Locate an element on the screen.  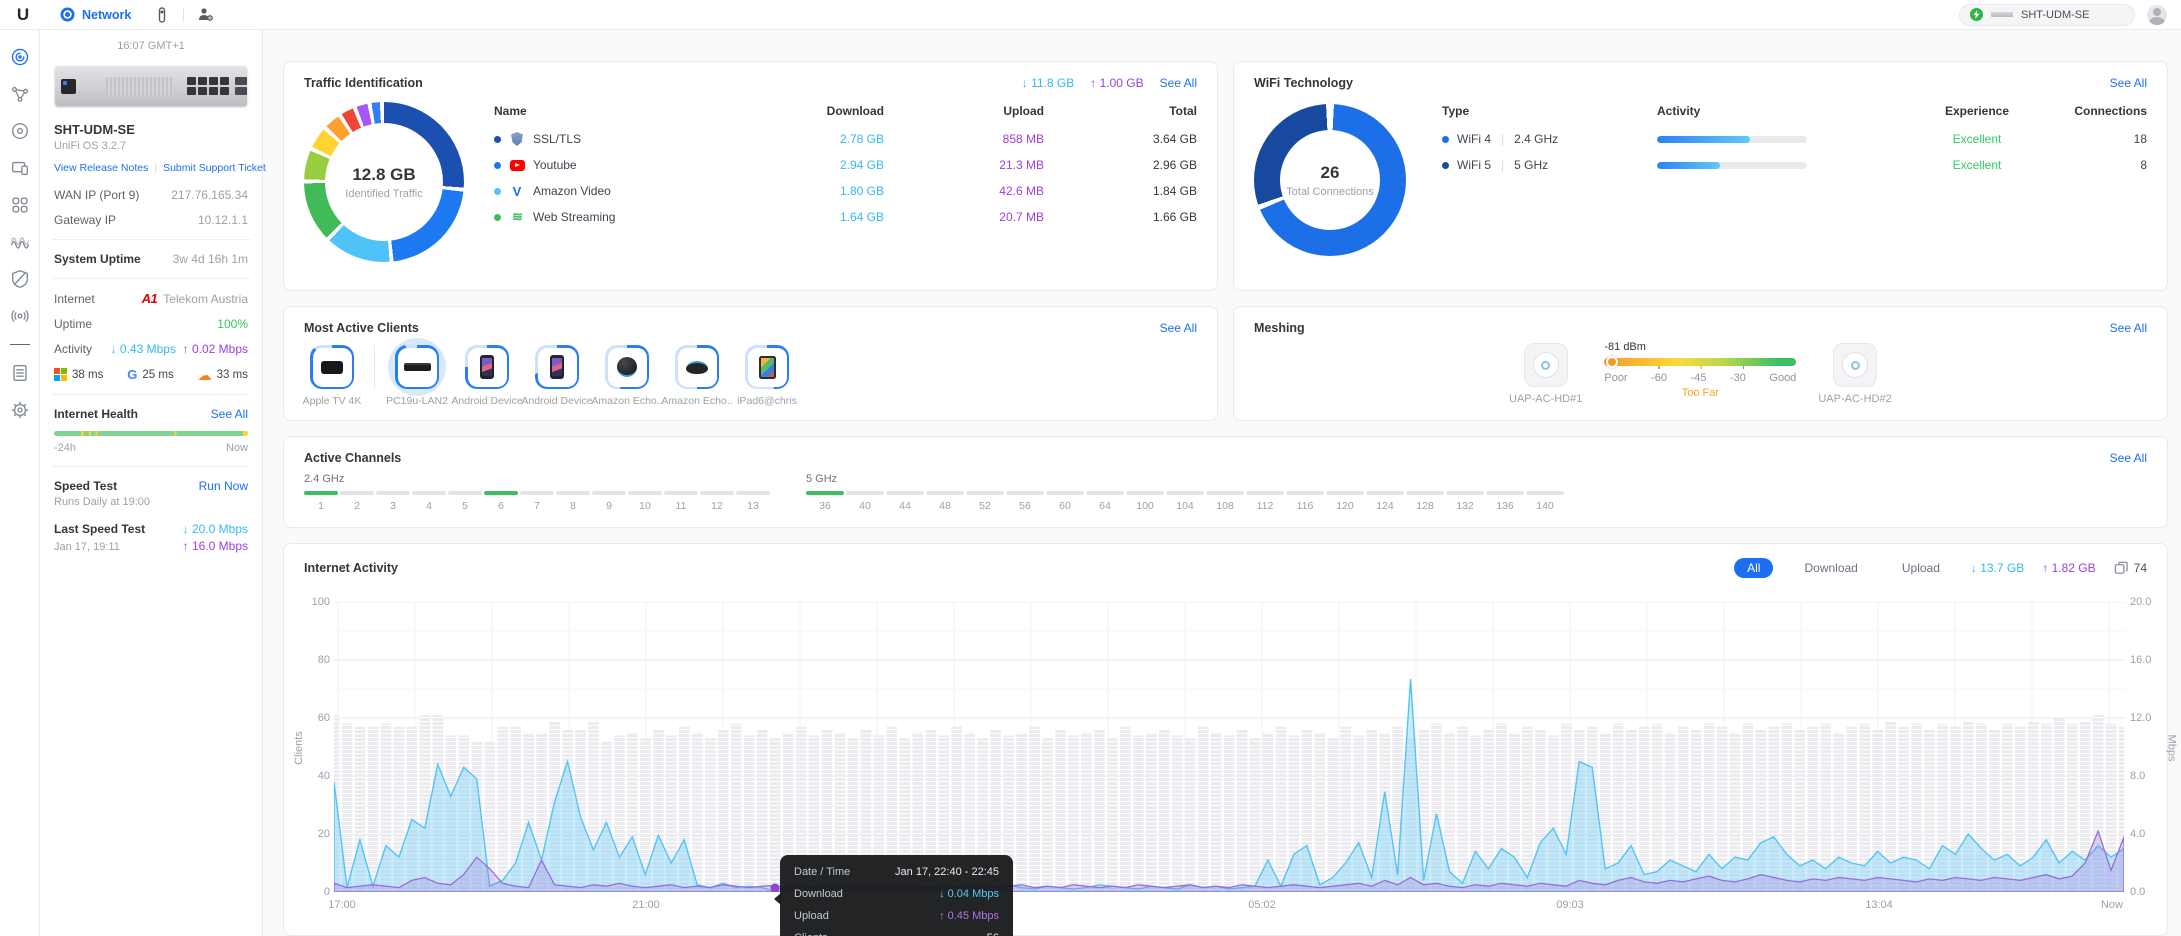
tab-upload: Upload is located at coordinates (1921, 568).